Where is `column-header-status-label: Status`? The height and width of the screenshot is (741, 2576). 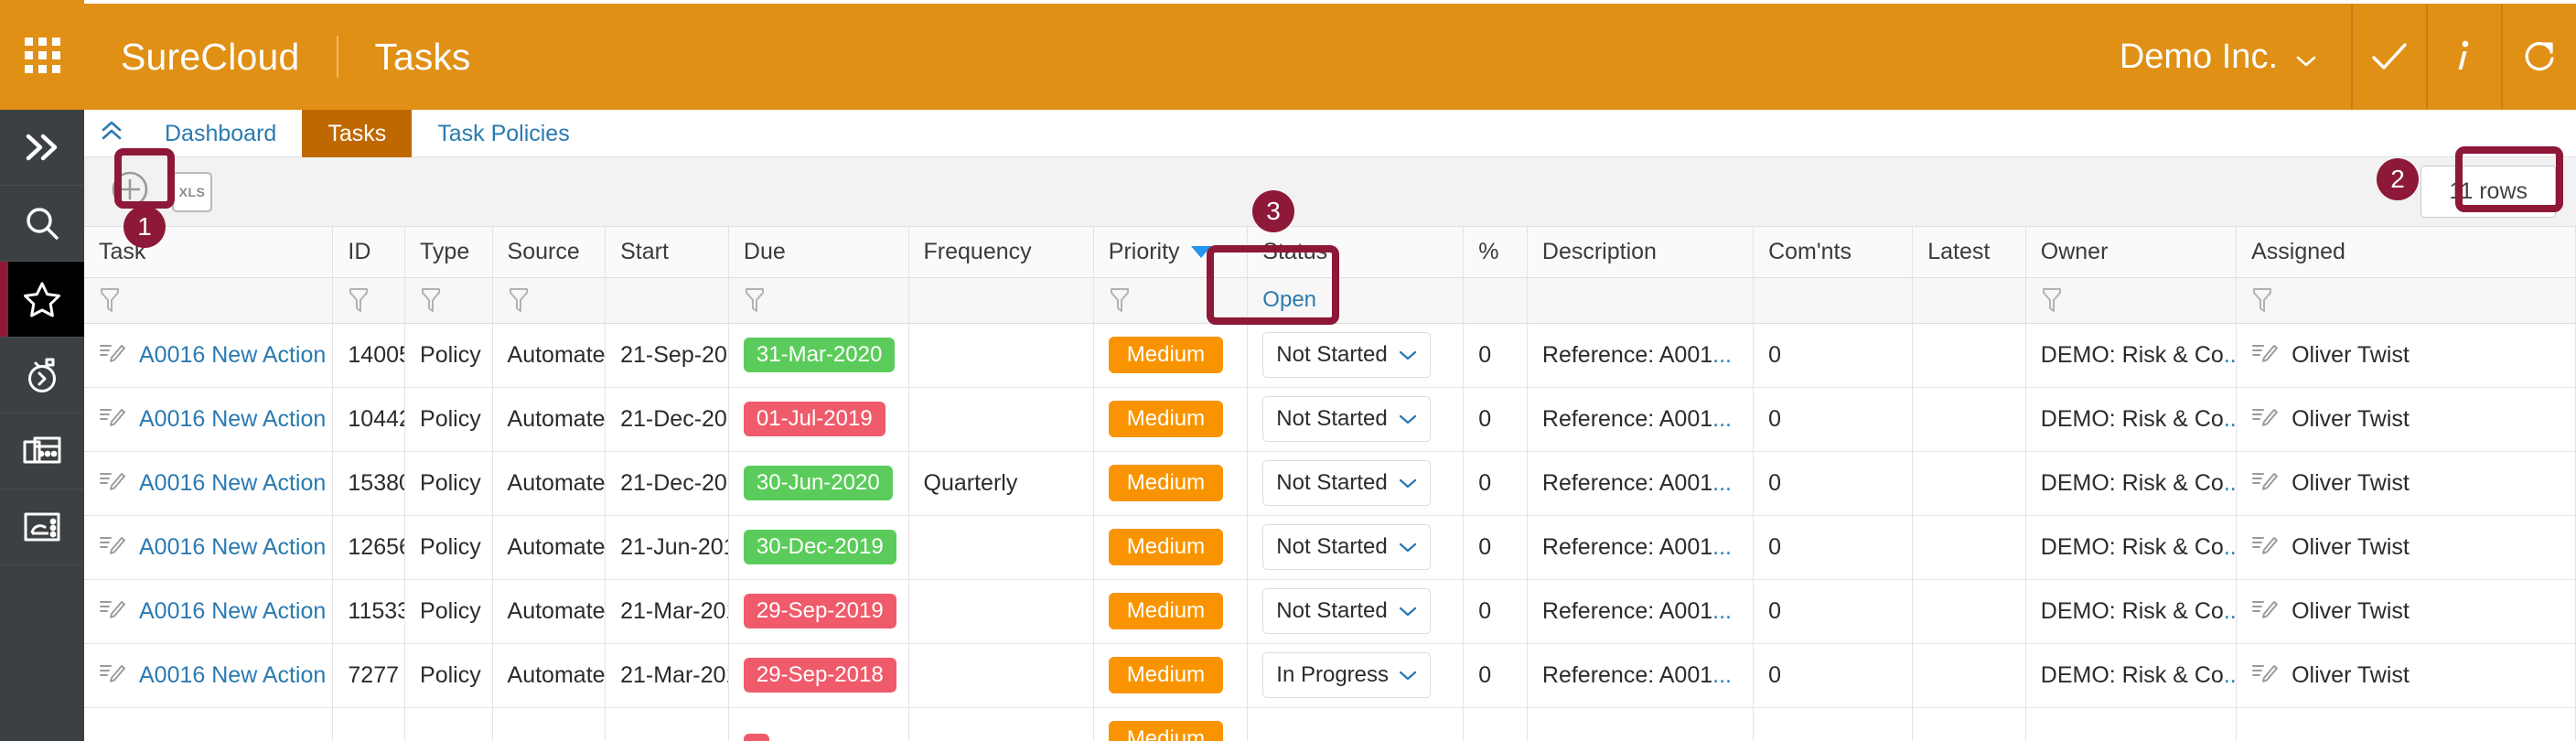 column-header-status-label: Status is located at coordinates (1295, 251).